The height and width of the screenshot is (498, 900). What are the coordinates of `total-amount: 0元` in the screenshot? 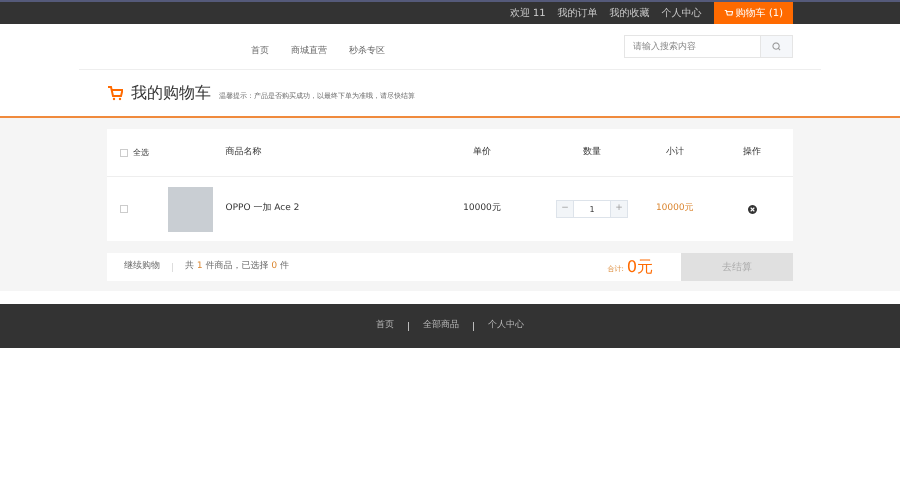 It's located at (639, 267).